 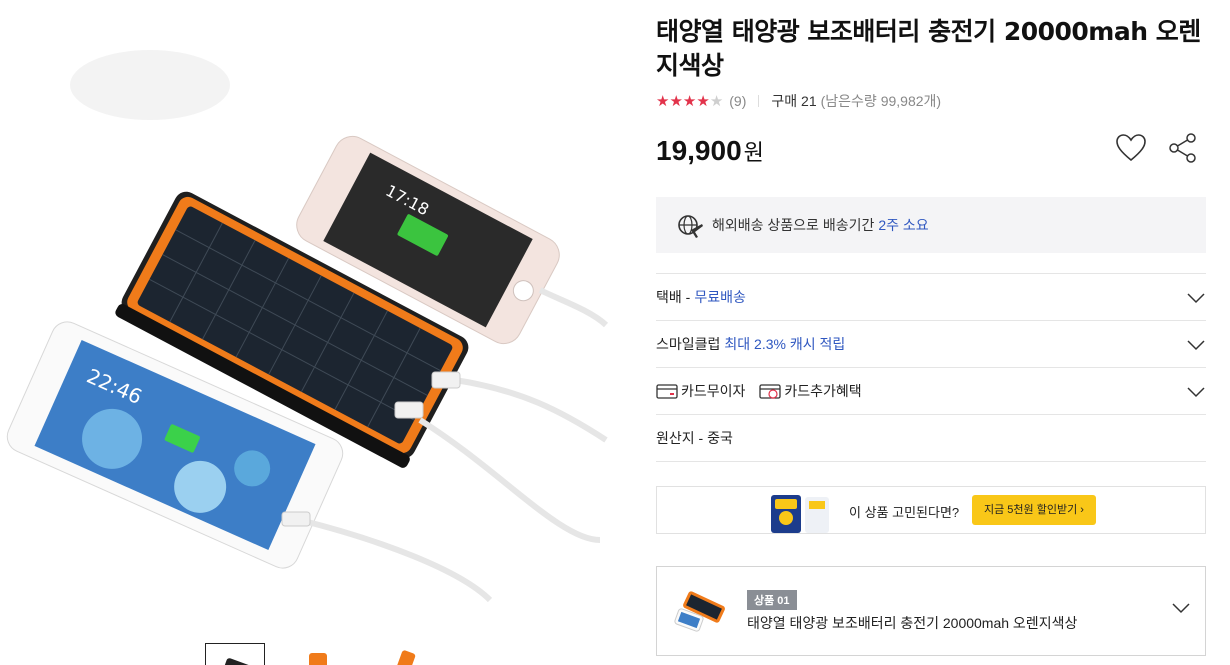 I want to click on promo-card-image, so click(x=800, y=514).